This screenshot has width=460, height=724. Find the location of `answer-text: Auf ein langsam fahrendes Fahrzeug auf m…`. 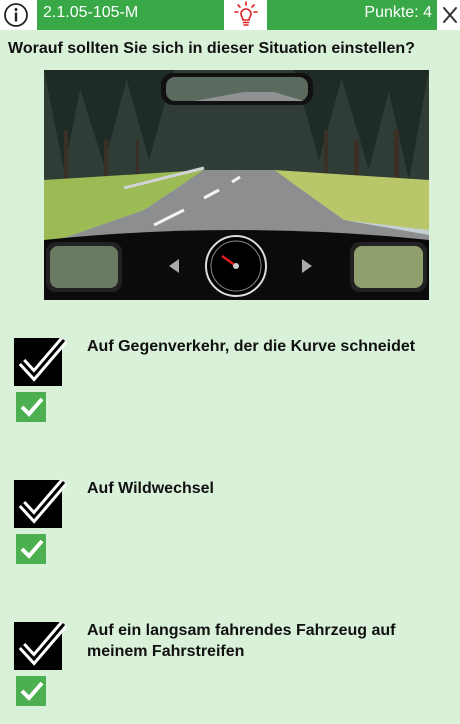

answer-text: Auf ein langsam fahrendes Fahrzeug auf m… is located at coordinates (241, 641).